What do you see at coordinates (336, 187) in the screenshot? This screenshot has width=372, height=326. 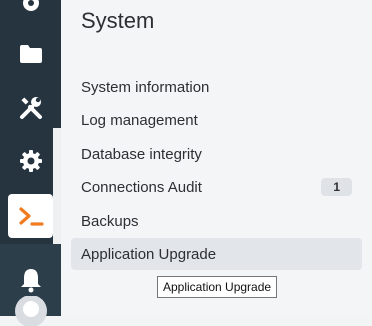 I see `count-badge: 1` at bounding box center [336, 187].